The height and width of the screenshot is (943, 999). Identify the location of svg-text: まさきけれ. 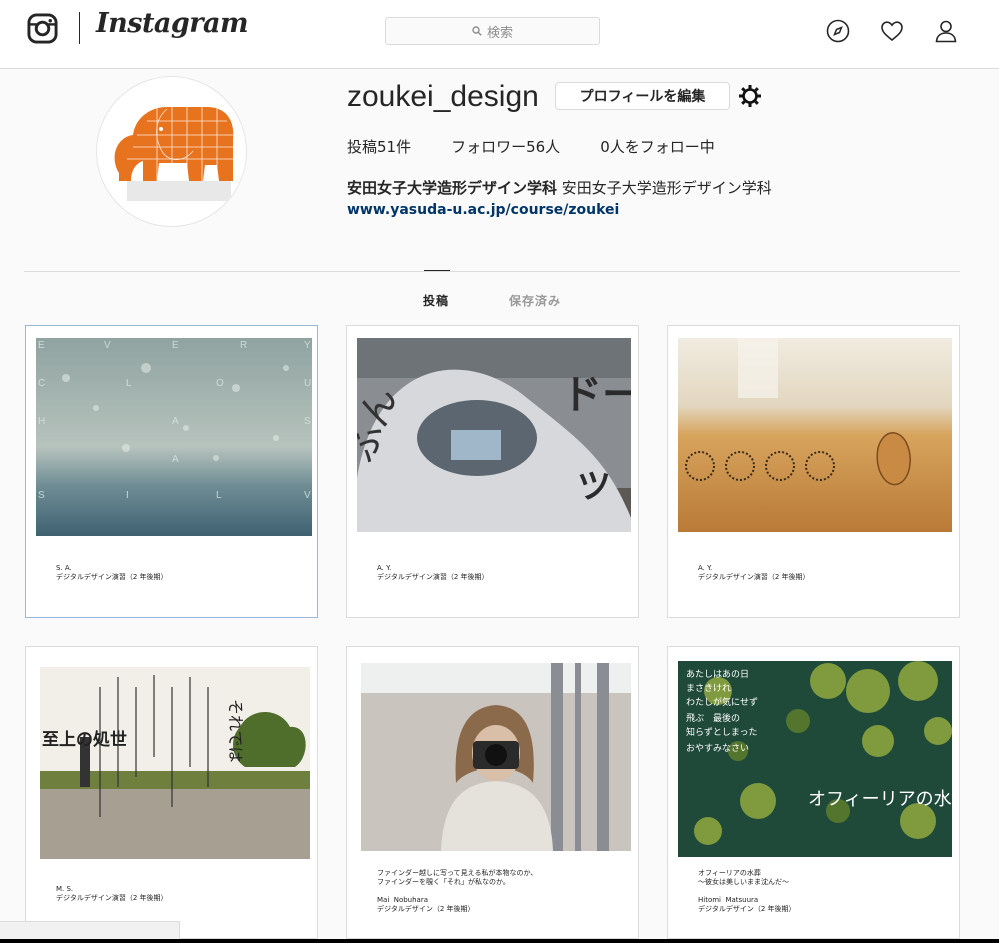
(708, 688).